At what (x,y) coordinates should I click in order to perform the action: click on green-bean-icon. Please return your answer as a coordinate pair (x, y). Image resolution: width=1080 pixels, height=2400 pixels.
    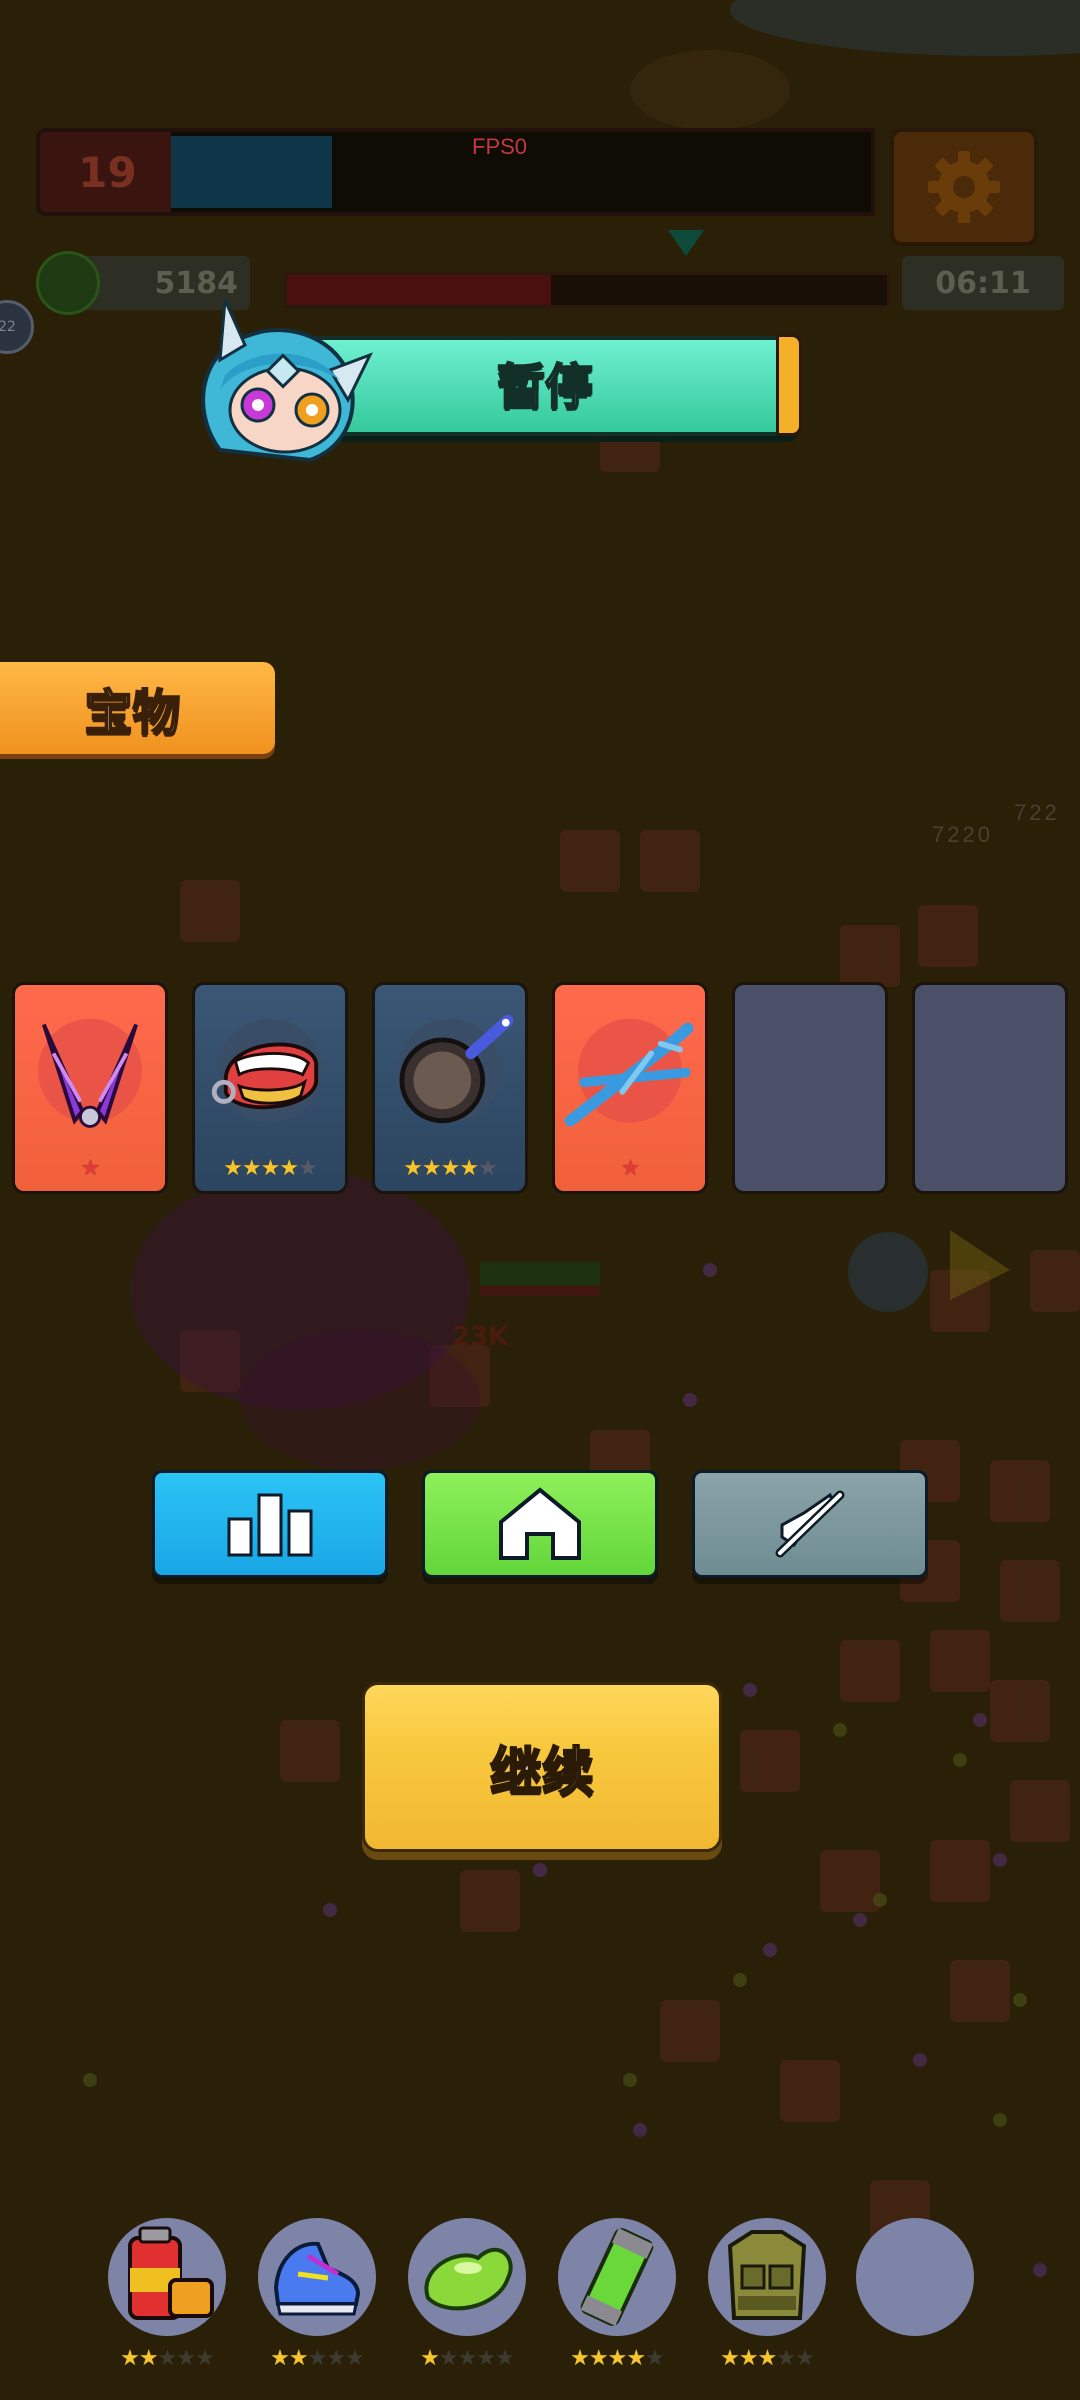
    Looking at the image, I should click on (467, 2277).